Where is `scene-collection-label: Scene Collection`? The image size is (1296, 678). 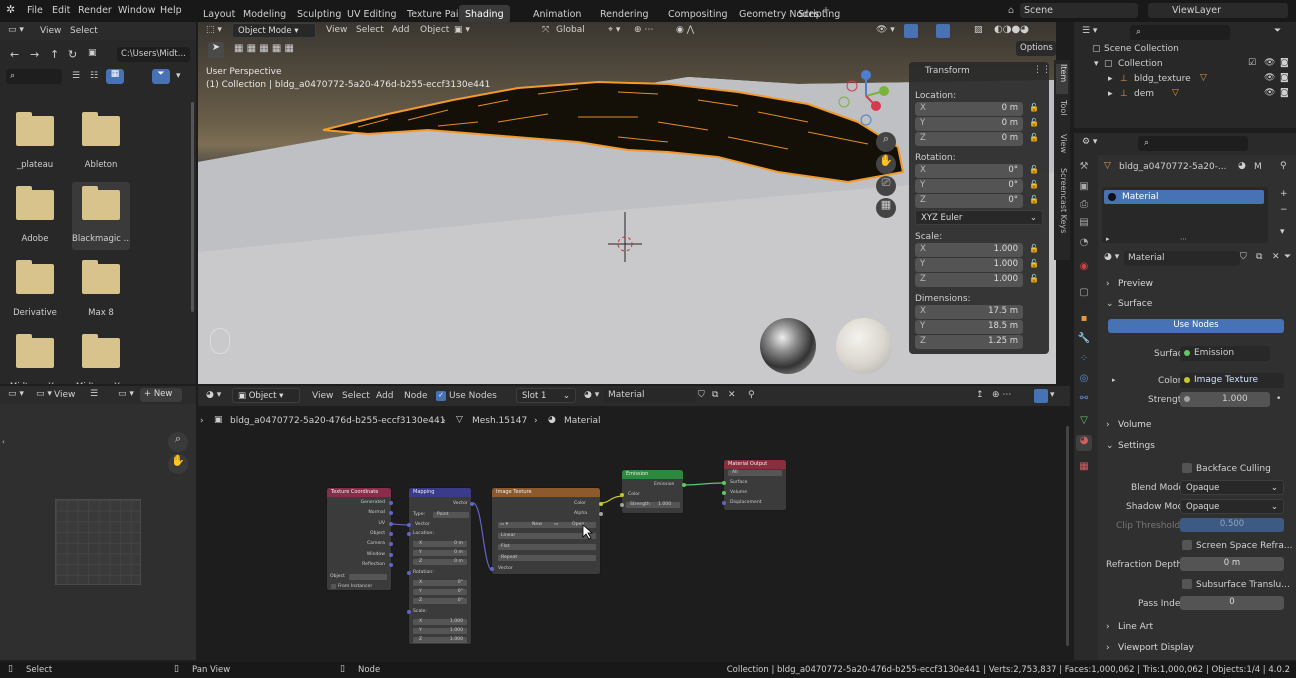
scene-collection-label: Scene Collection is located at coordinates (1141, 49).